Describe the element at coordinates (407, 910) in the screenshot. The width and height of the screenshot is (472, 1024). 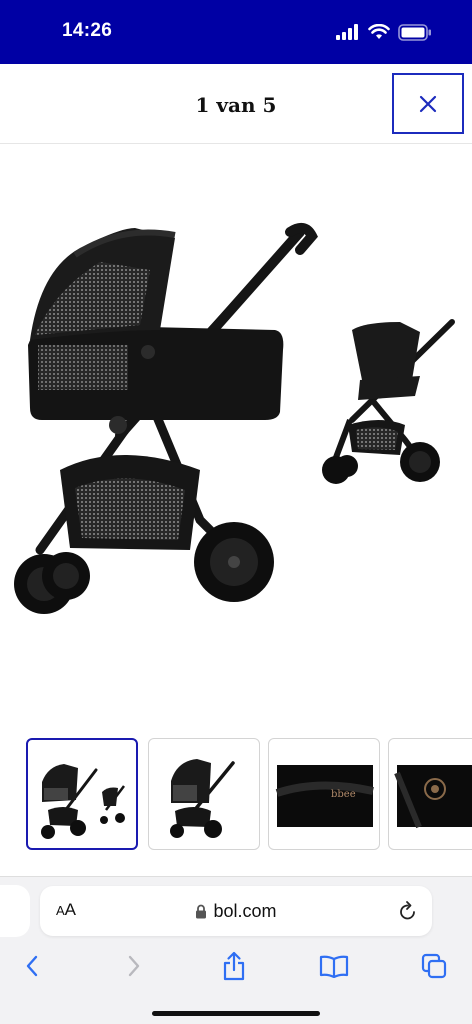
I see `reload-icon` at that location.